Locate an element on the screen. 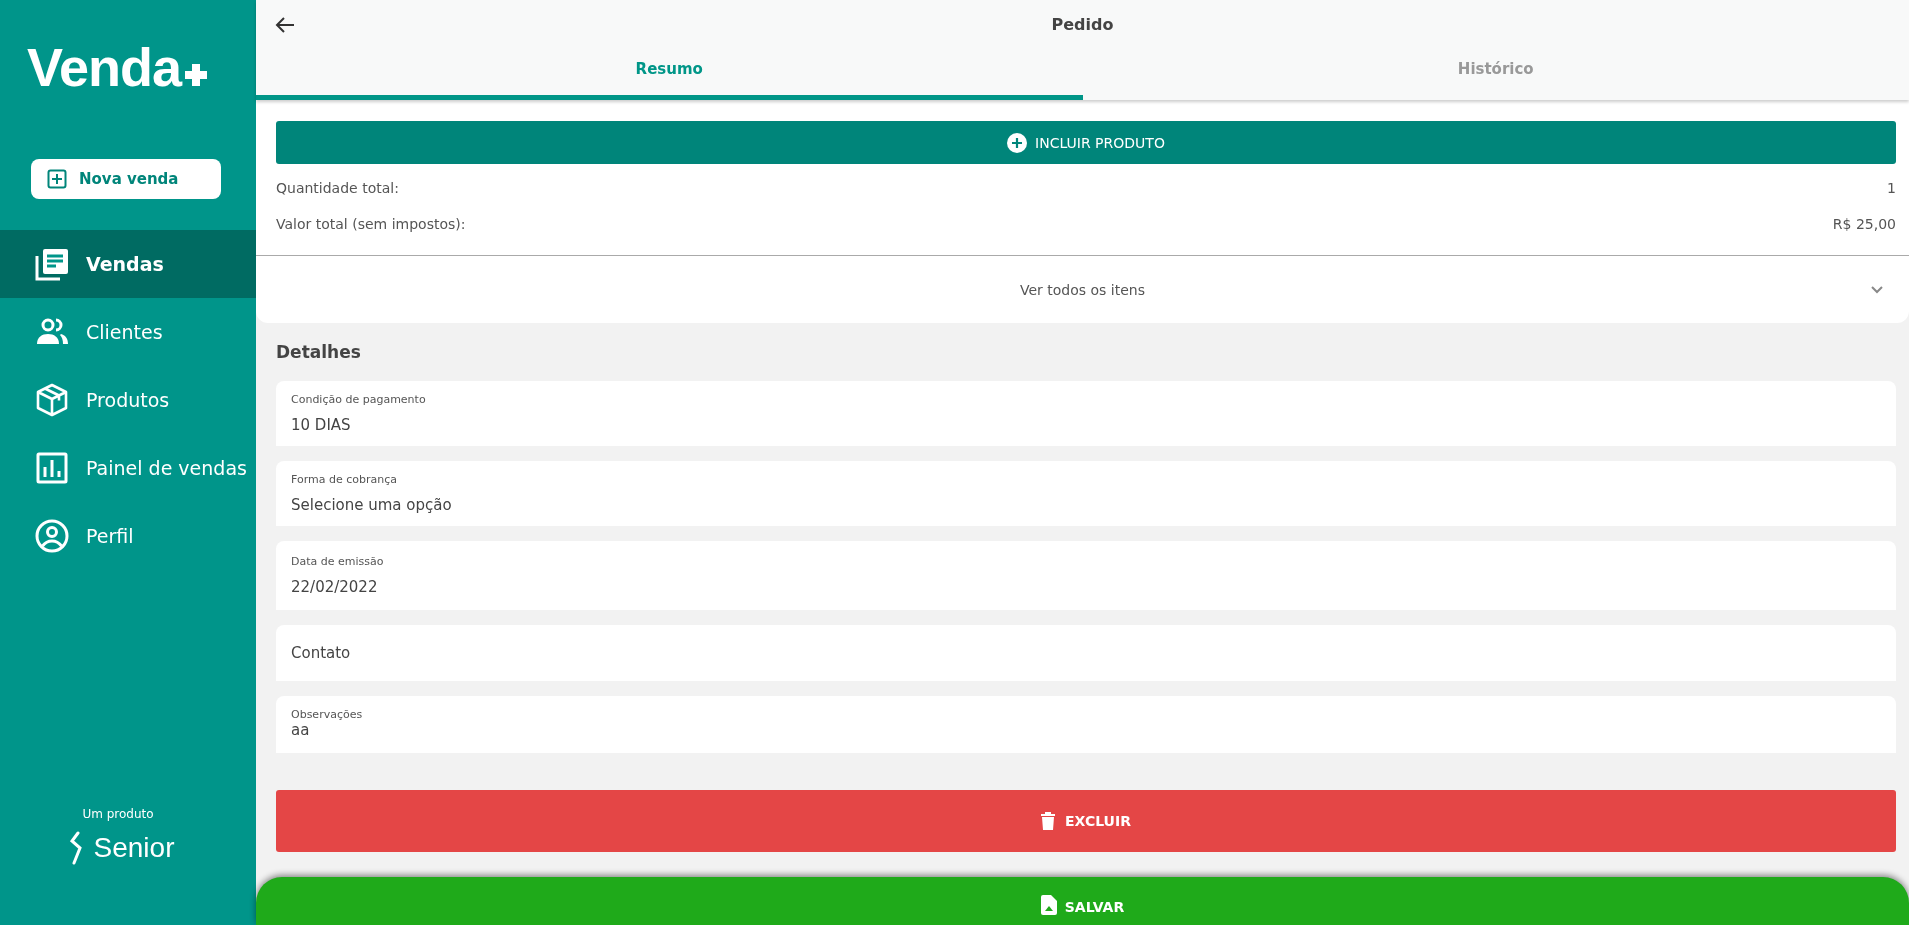 The image size is (1909, 925). page-title: Pedido is located at coordinates (1082, 24).